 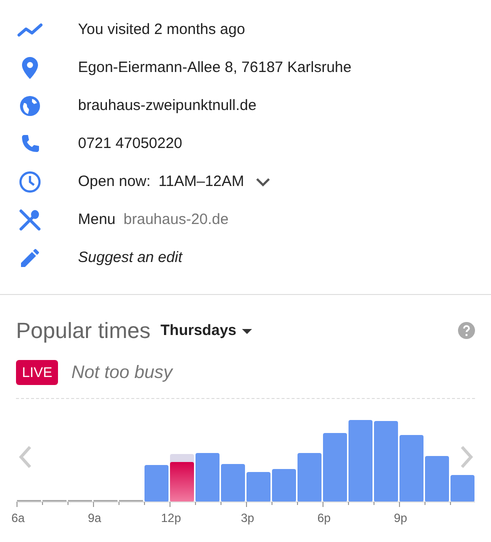 I want to click on location-pin-icon, so click(x=30, y=68).